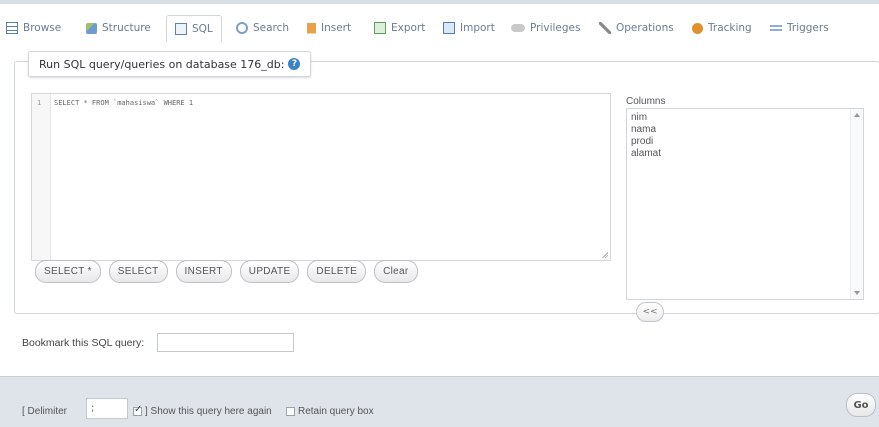  Describe the element at coordinates (126, 28) in the screenshot. I see `tab-label: Structure` at that location.